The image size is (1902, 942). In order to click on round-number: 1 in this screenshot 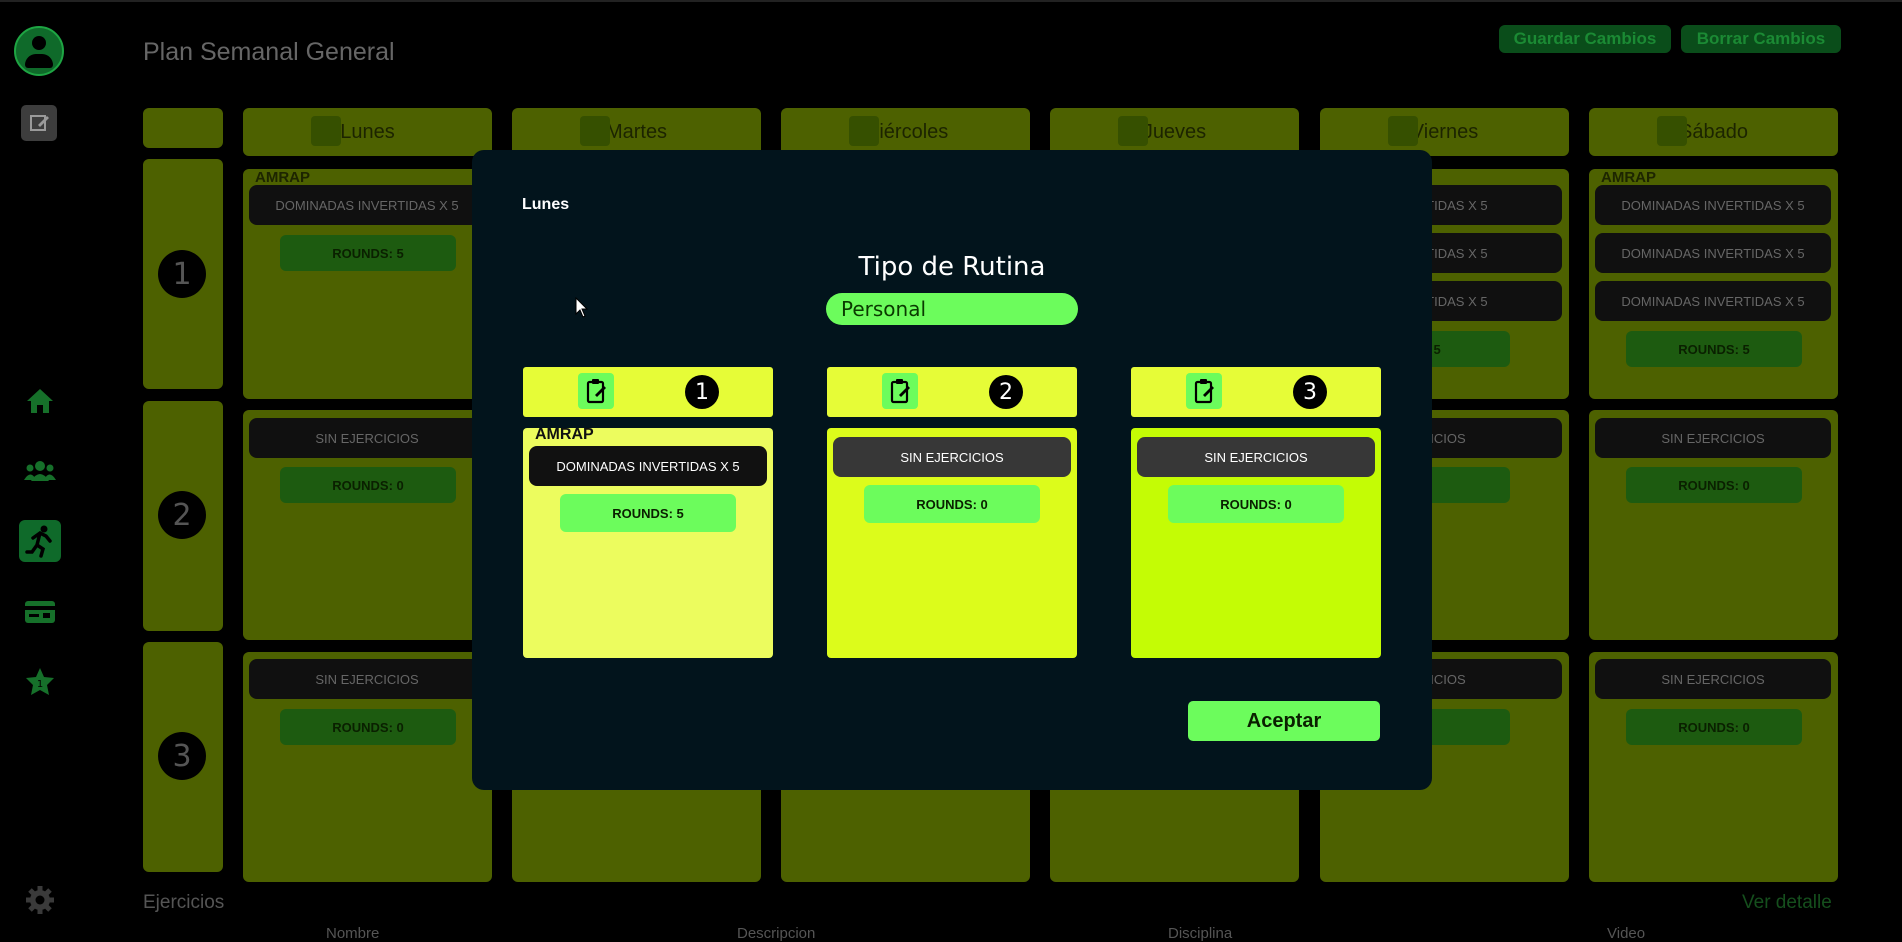, I will do `click(702, 392)`.